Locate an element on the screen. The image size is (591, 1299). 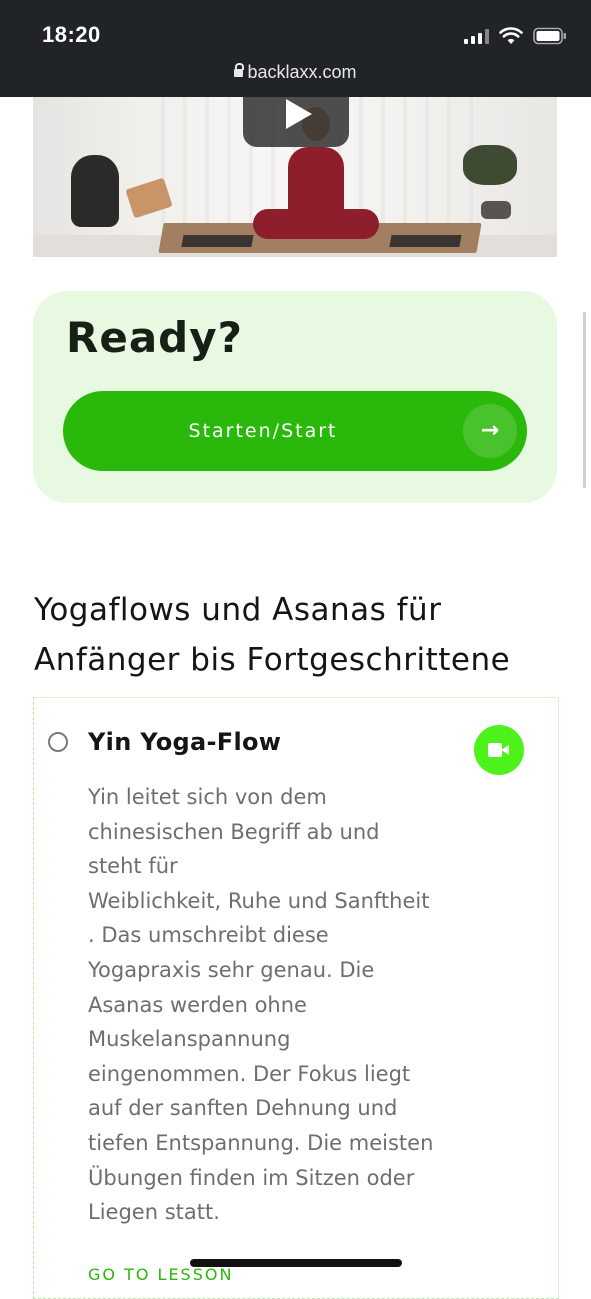
address-bar: backlaxx.com is located at coordinates (295, 72).